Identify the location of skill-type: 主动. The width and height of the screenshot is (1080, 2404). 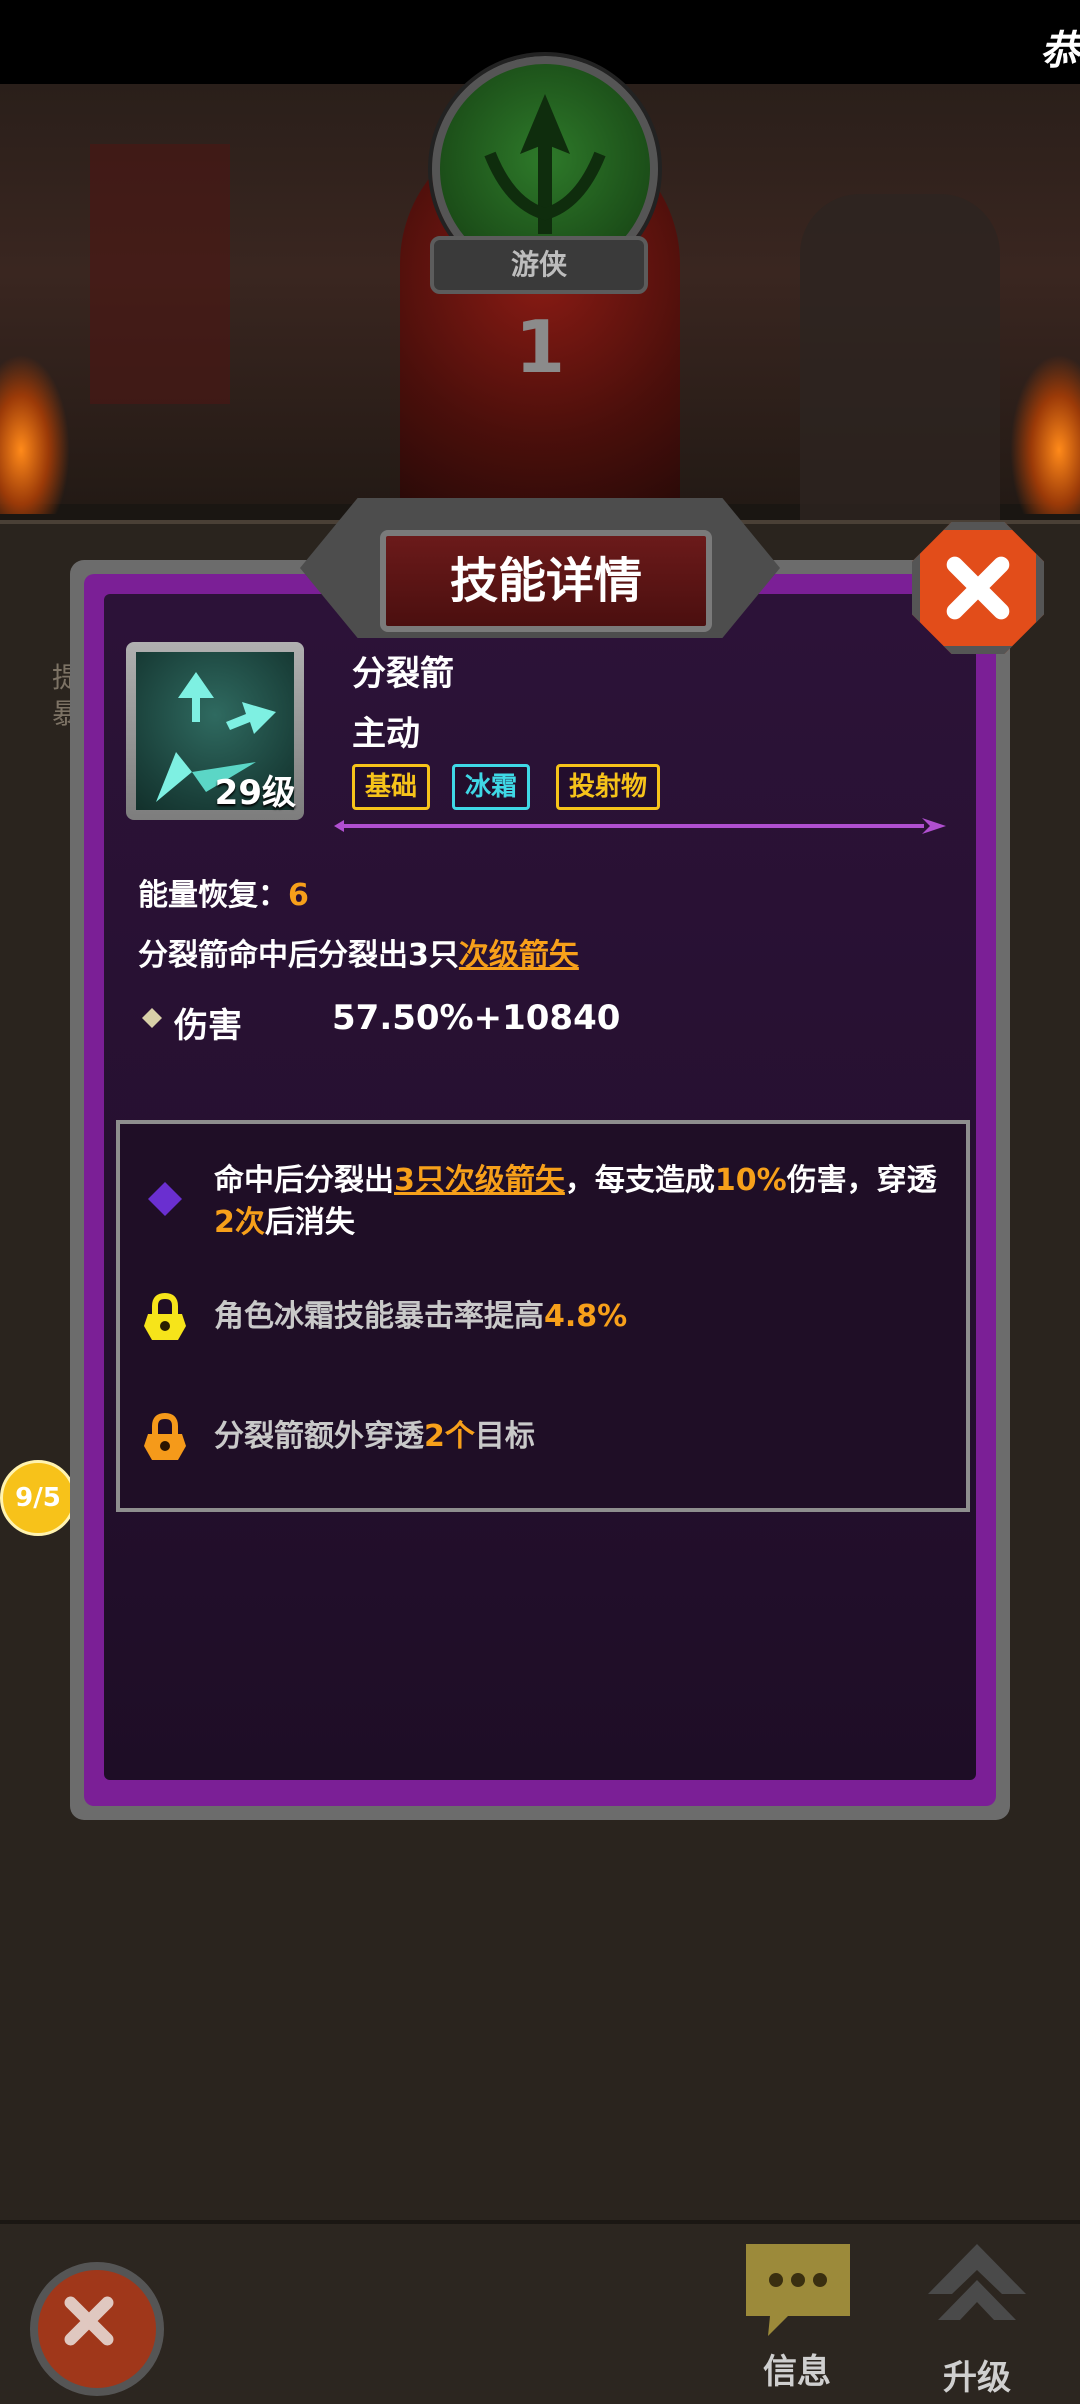
(386, 734).